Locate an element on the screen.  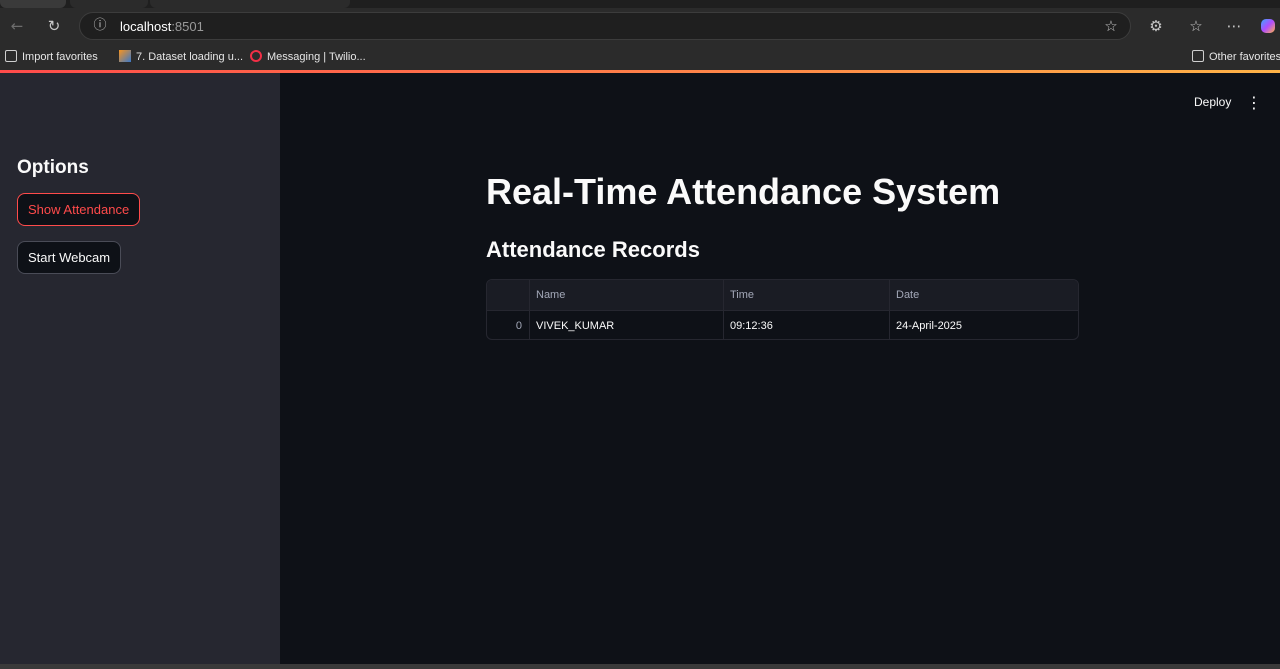
column-header-date: Date is located at coordinates (983, 295).